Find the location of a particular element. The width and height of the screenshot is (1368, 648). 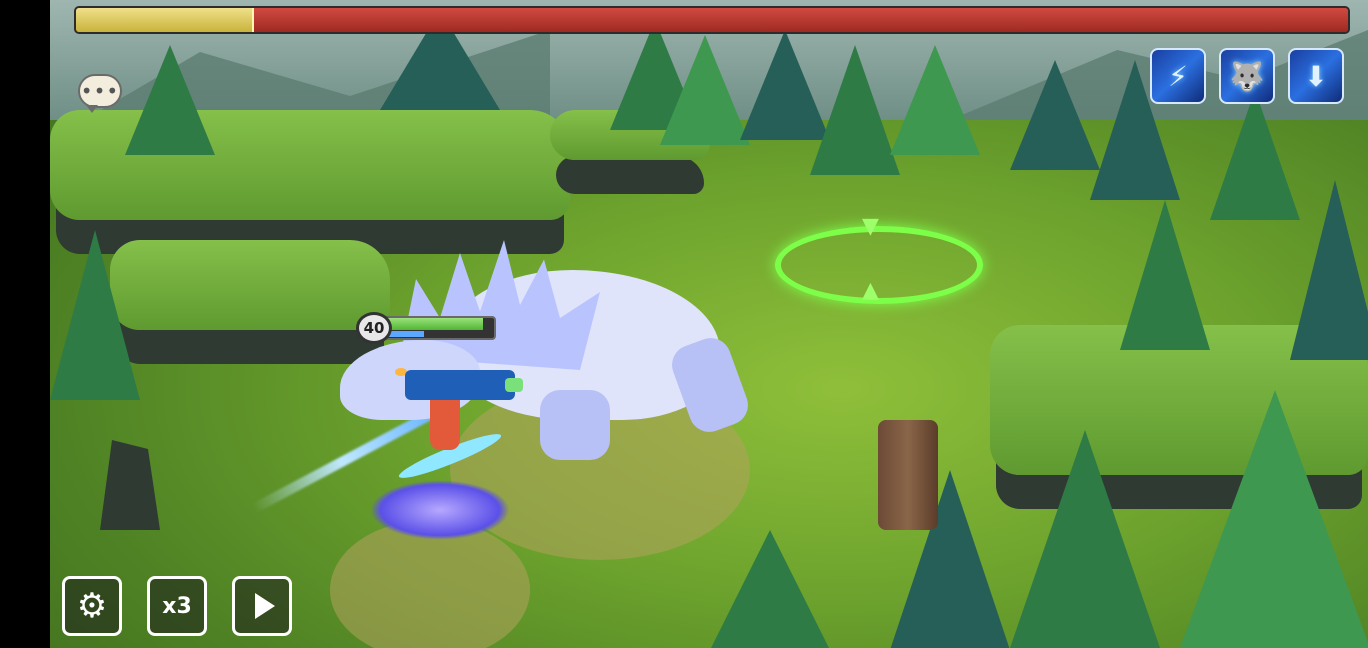

monster-level: 40 is located at coordinates (374, 328).